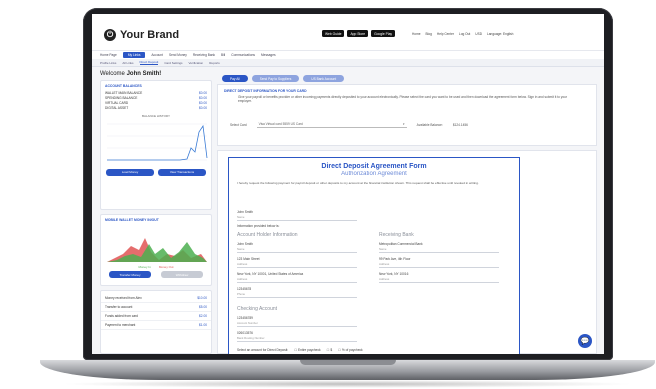 This screenshot has width=656, height=389. What do you see at coordinates (130, 172) in the screenshot?
I see `load-money-button: Load Money` at bounding box center [130, 172].